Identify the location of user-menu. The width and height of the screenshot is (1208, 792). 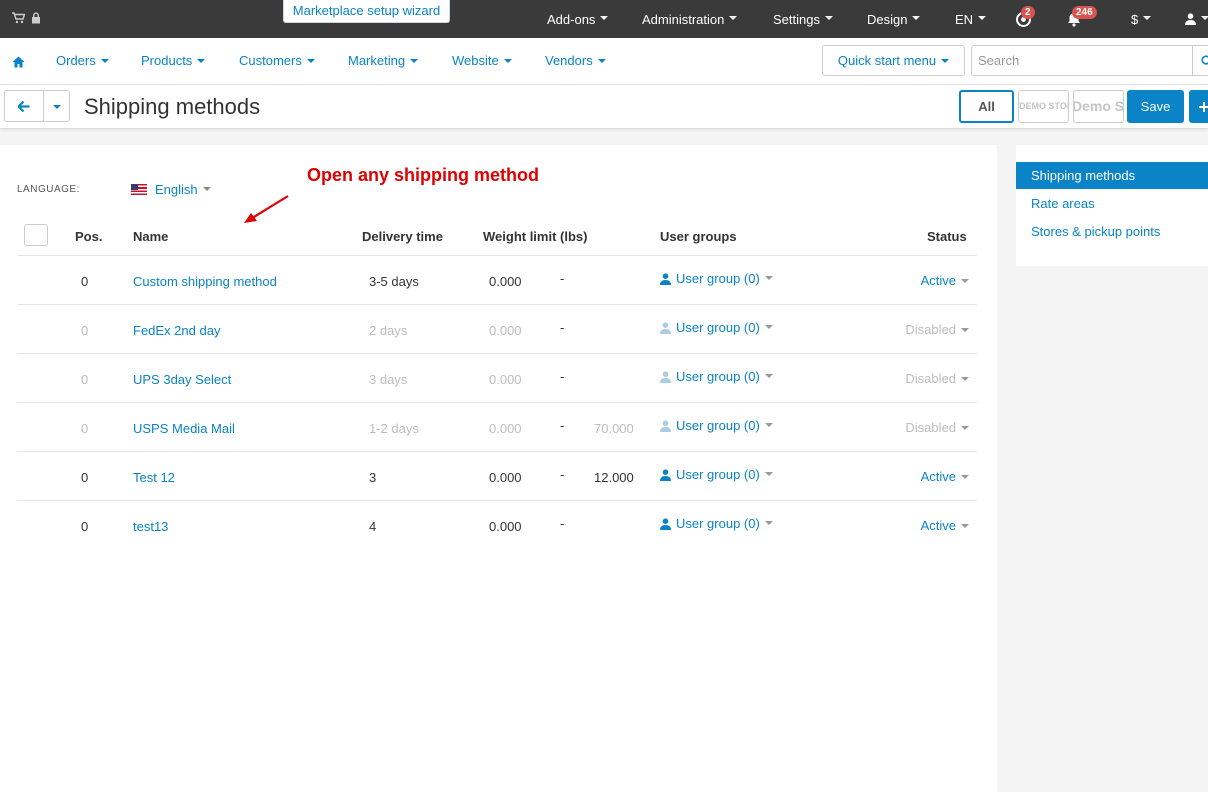
(1196, 19).